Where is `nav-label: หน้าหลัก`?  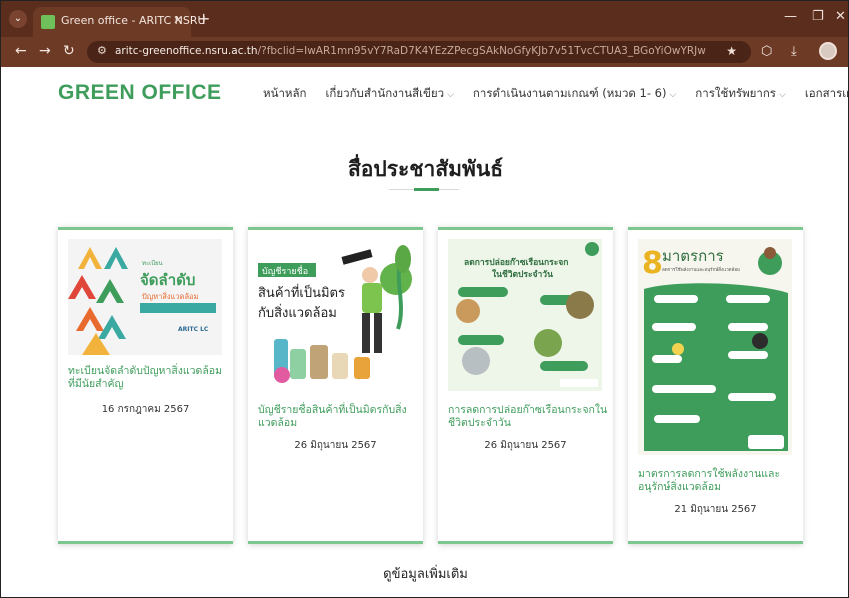 nav-label: หน้าหลัก is located at coordinates (285, 93).